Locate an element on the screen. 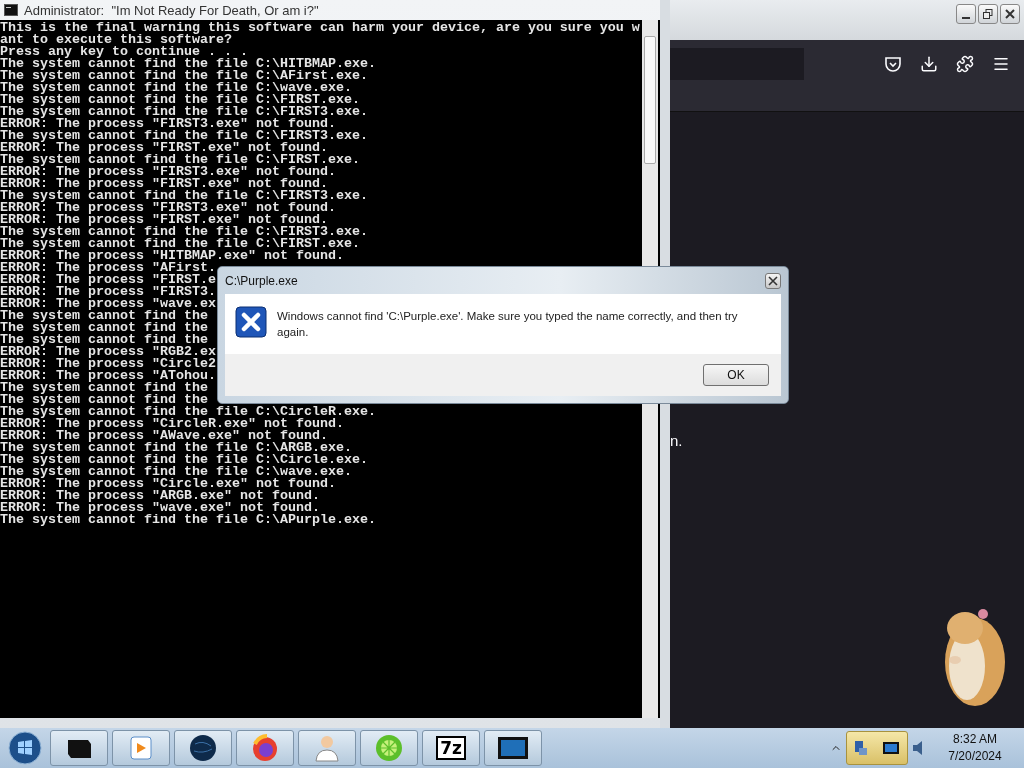 This screenshot has width=1024, height=768. console-line: The system cannot find the file C:\HITBMAP.exe. is located at coordinates (188, 64).